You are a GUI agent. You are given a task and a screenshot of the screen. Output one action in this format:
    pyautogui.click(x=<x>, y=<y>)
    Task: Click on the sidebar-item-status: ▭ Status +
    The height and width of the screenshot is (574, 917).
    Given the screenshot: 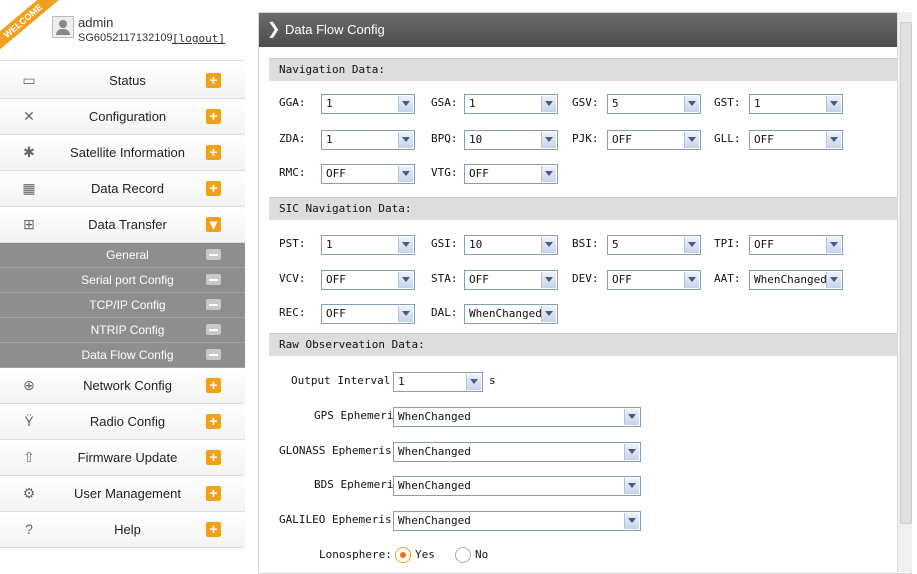 What is the action you would take?
    pyautogui.click(x=122, y=81)
    